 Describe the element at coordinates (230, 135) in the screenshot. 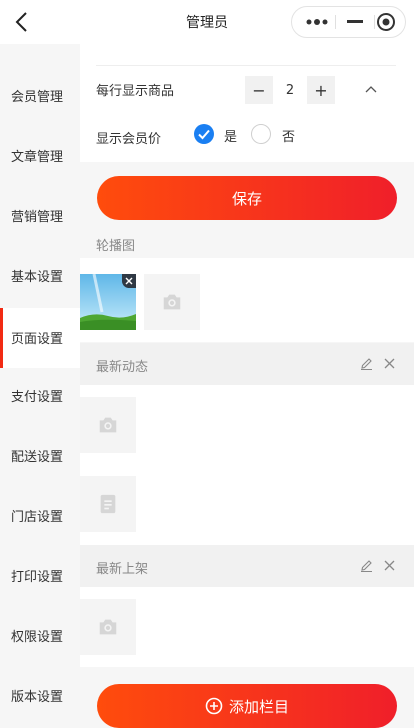

I see `radio-yes-label: 是` at that location.